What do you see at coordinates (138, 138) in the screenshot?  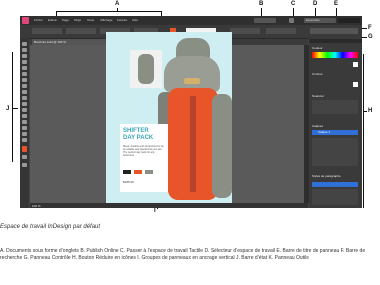 I see `poster-title-2: DAY PACK` at bounding box center [138, 138].